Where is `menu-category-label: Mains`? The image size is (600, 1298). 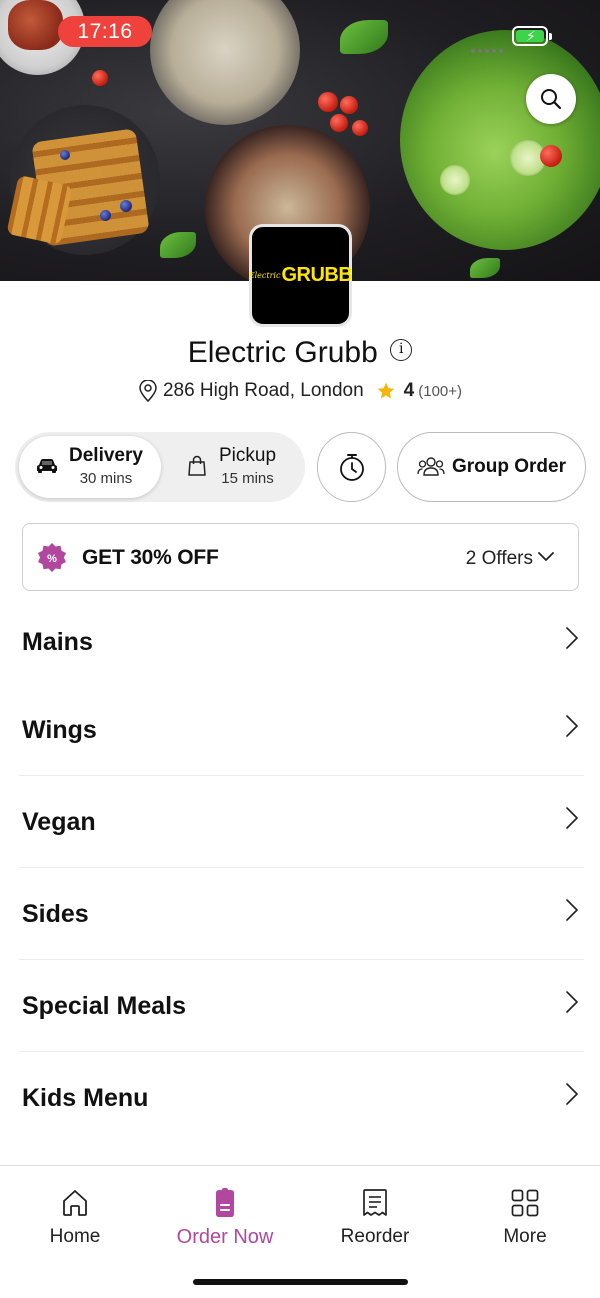
menu-category-label: Mains is located at coordinates (57, 642).